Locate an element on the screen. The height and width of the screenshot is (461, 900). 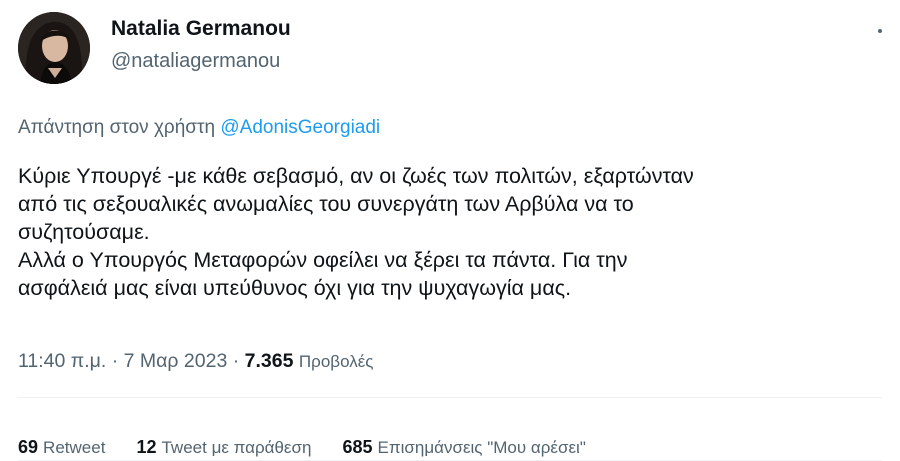
likes-count: 685 is located at coordinates (357, 447).